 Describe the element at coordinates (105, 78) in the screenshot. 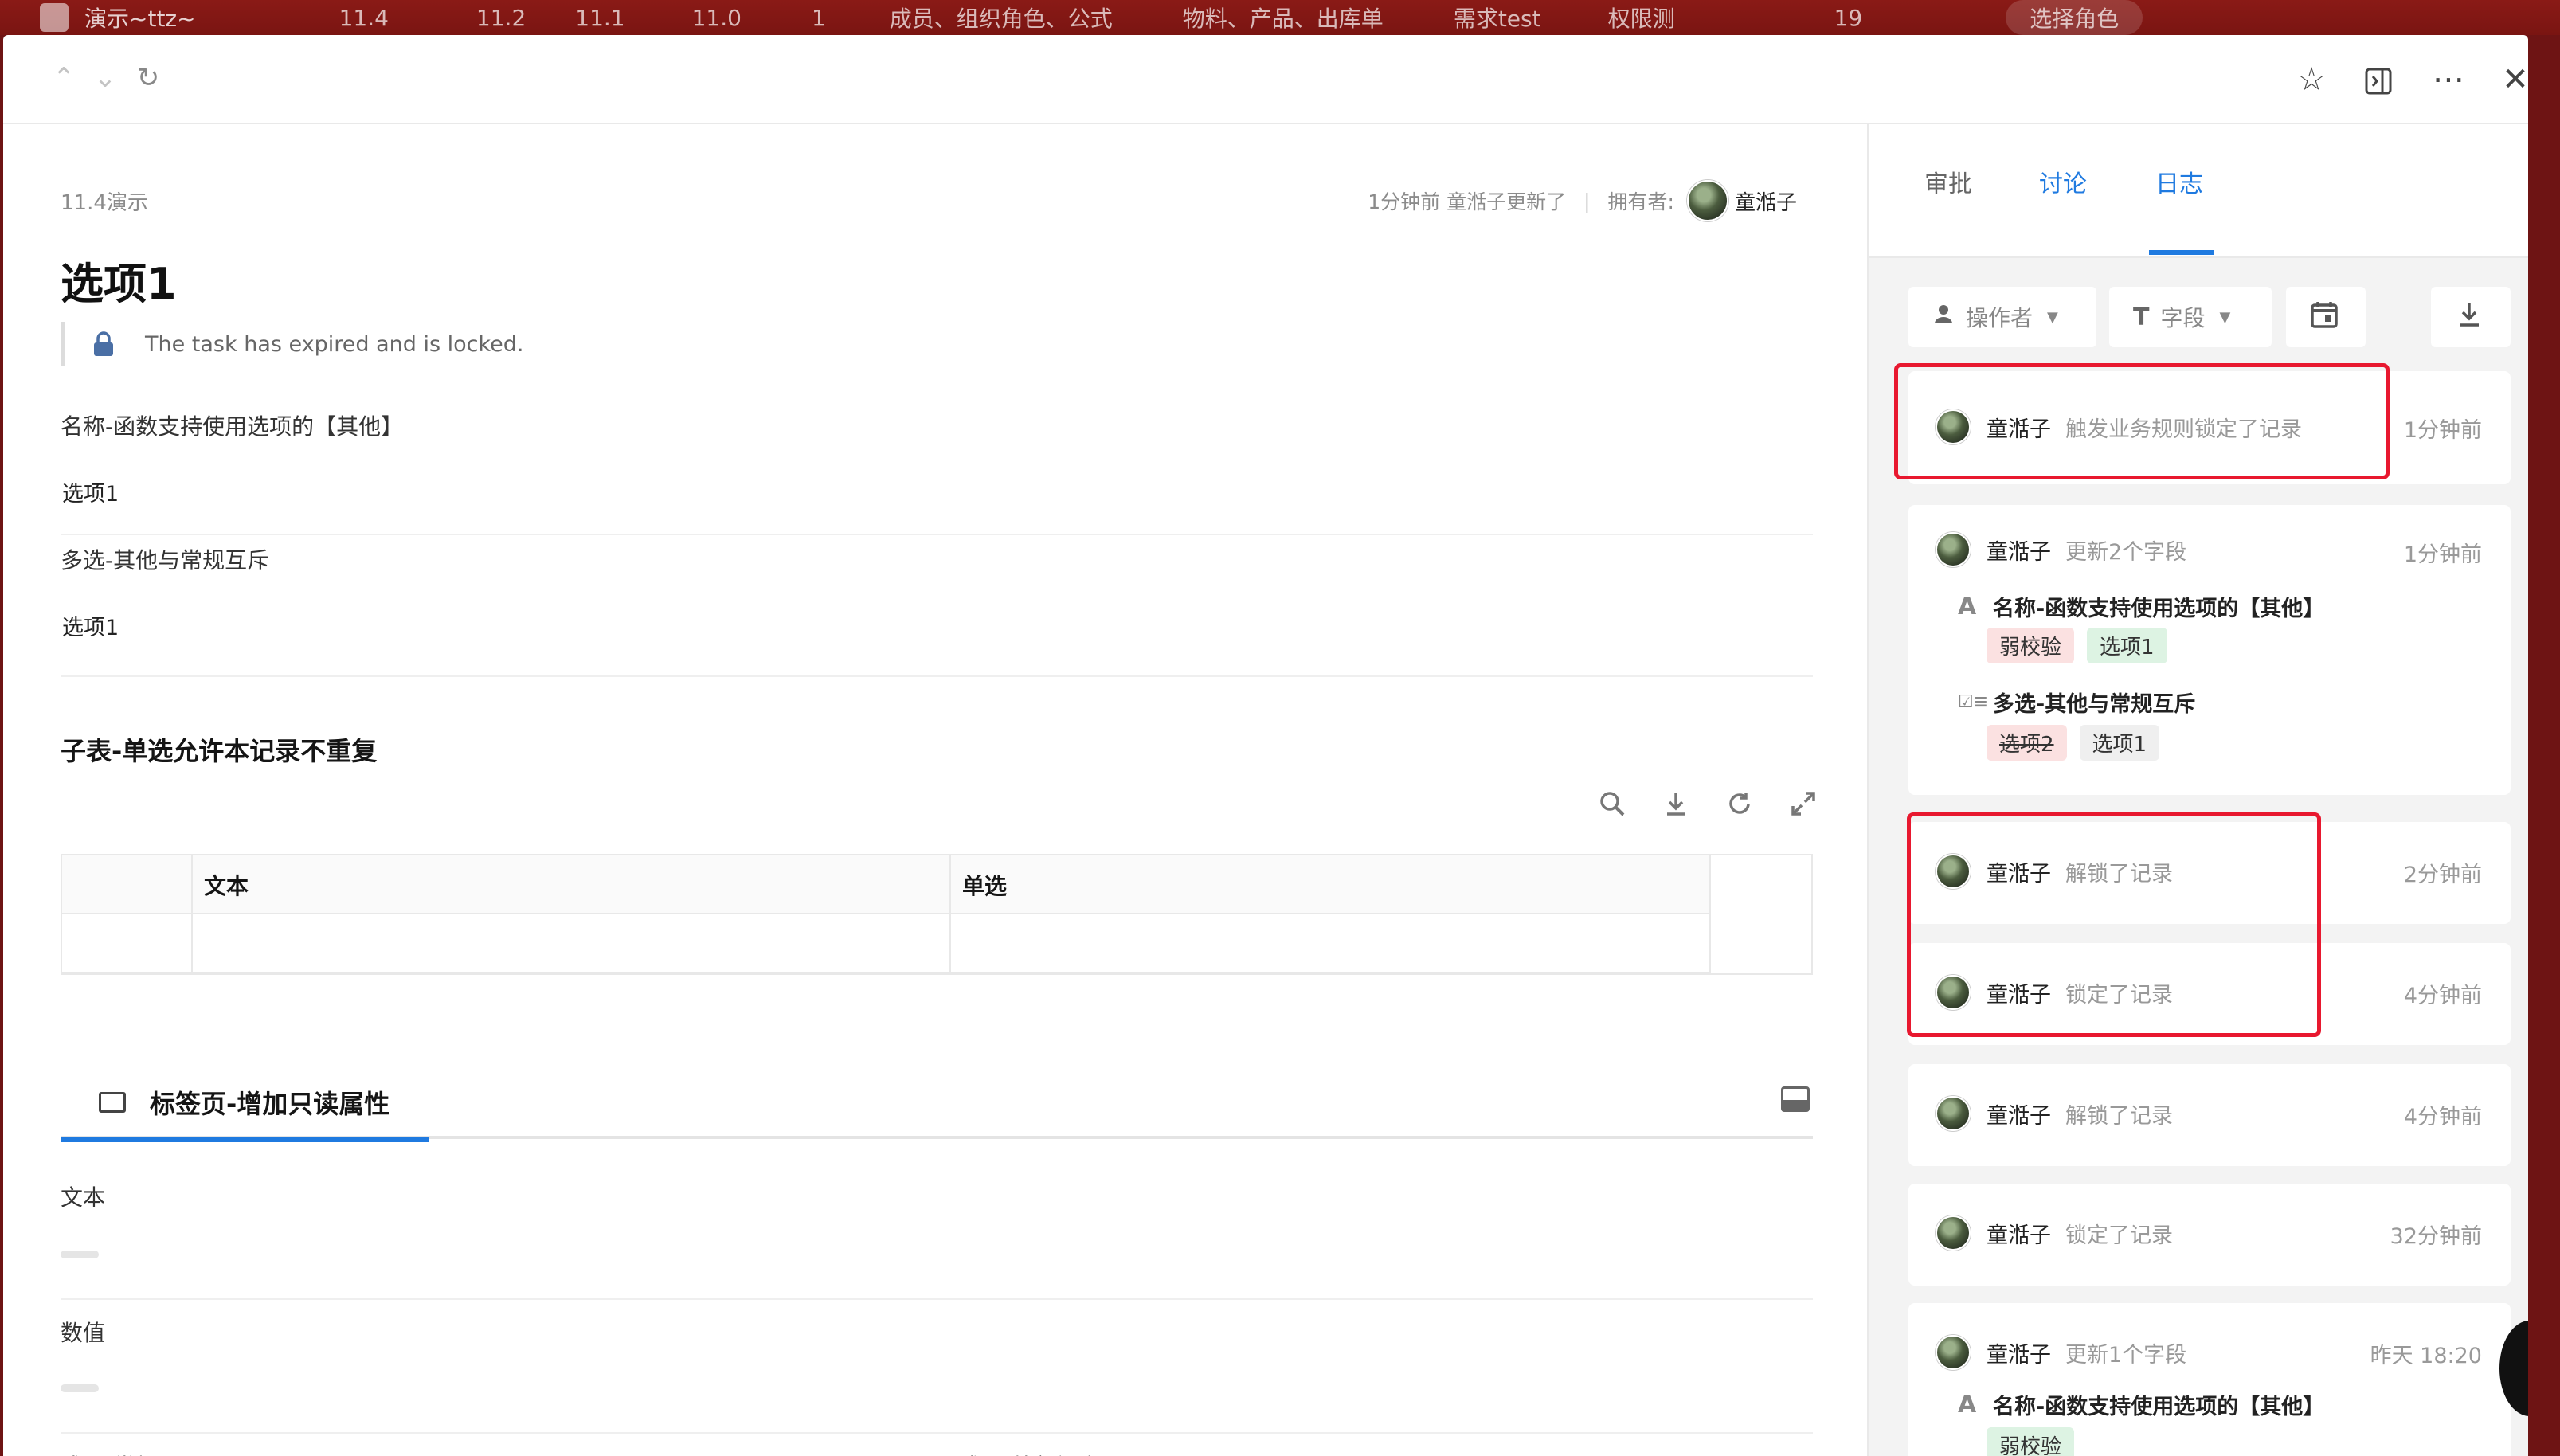

I see `chevron-down-icon: ⌄` at that location.